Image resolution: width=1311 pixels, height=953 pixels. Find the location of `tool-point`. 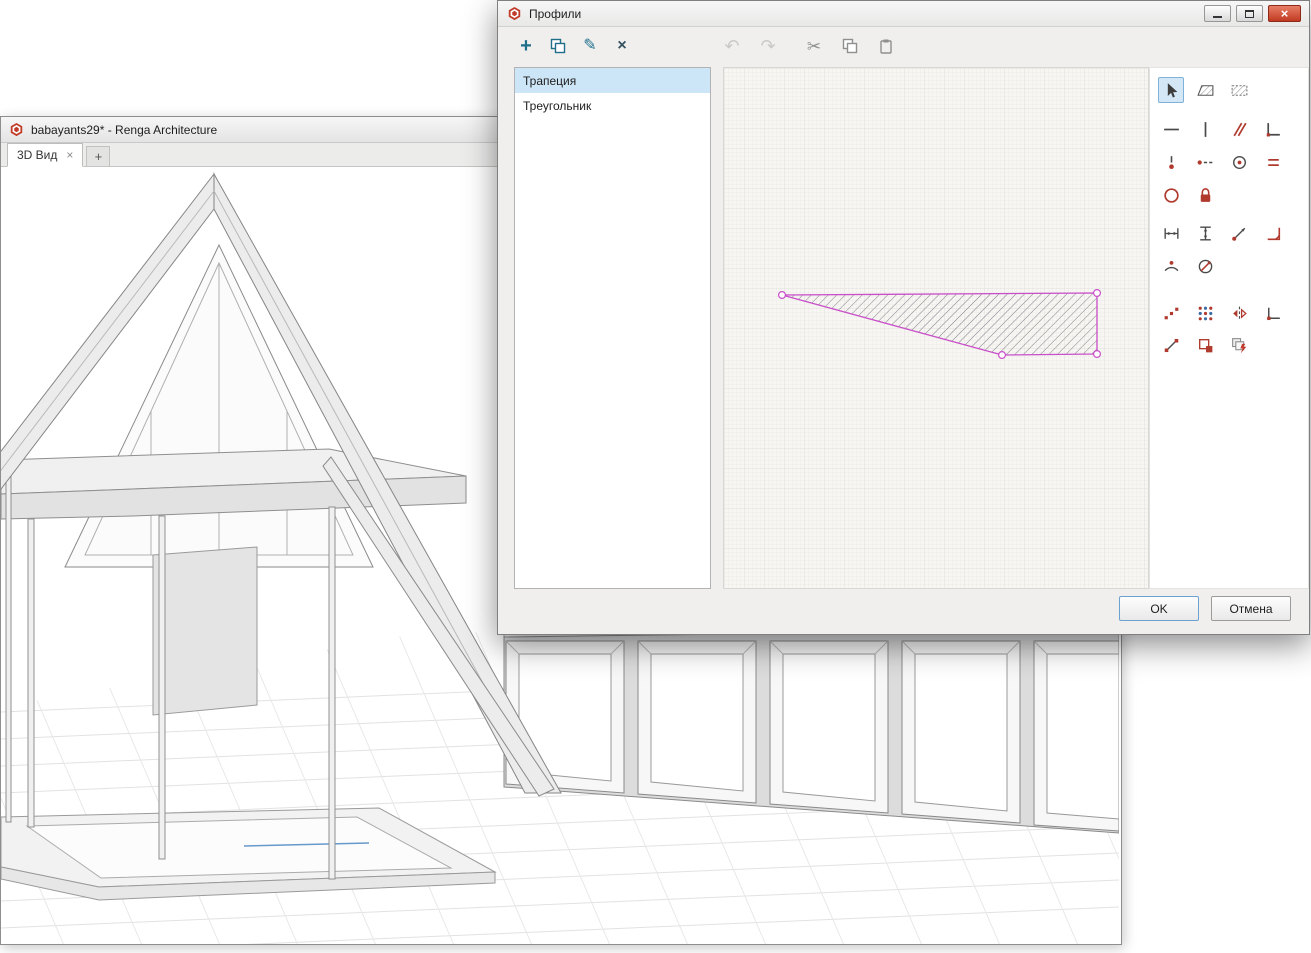

tool-point is located at coordinates (1171, 162).